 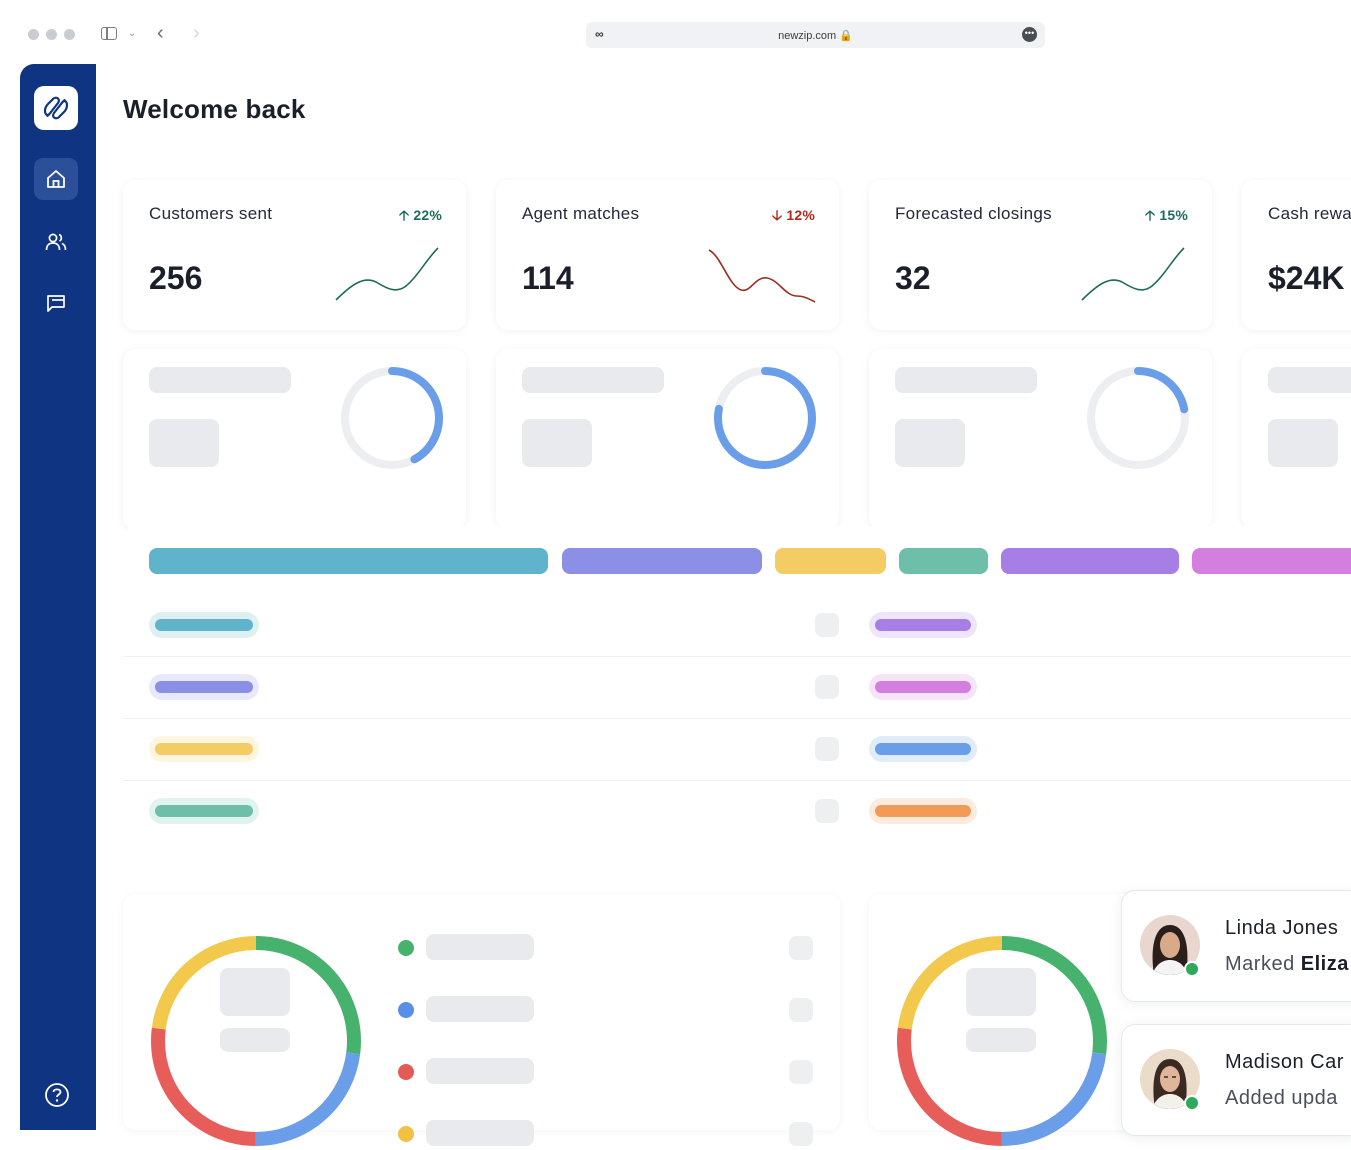 I want to click on back-arrow-icon: ‹, so click(x=160, y=33).